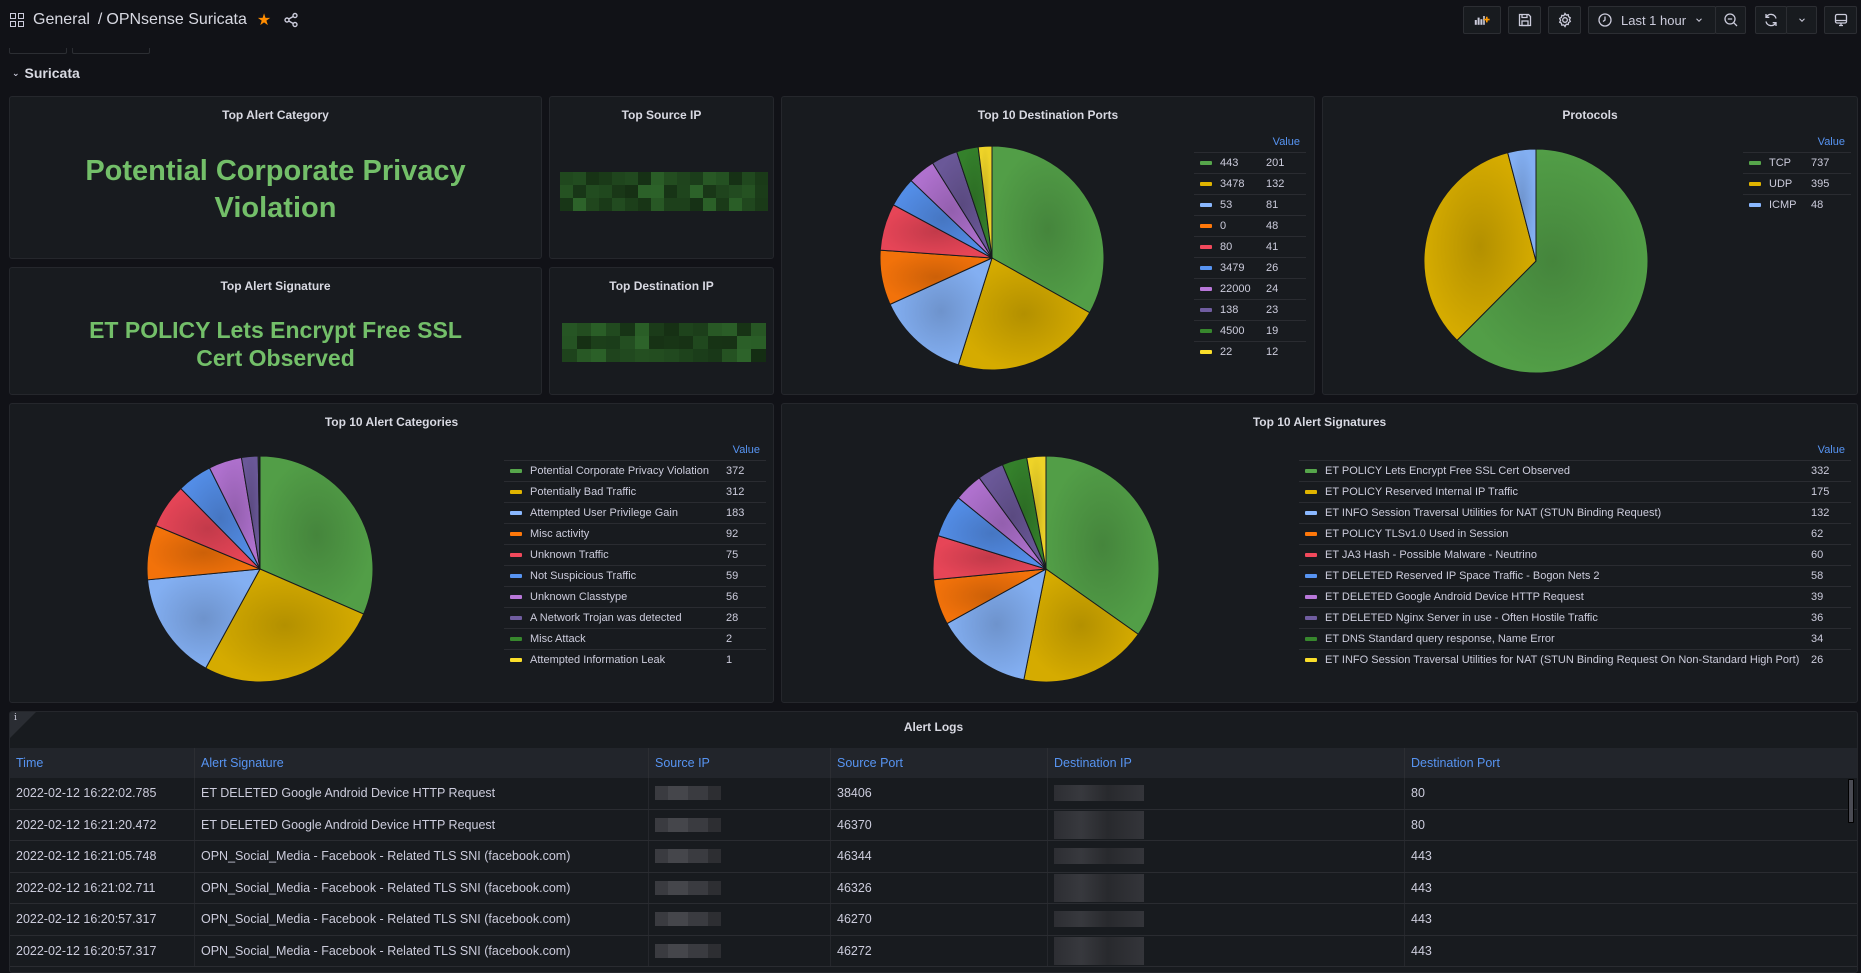 This screenshot has height=973, width=1861. What do you see at coordinates (291, 20) in the screenshot?
I see `share-icon` at bounding box center [291, 20].